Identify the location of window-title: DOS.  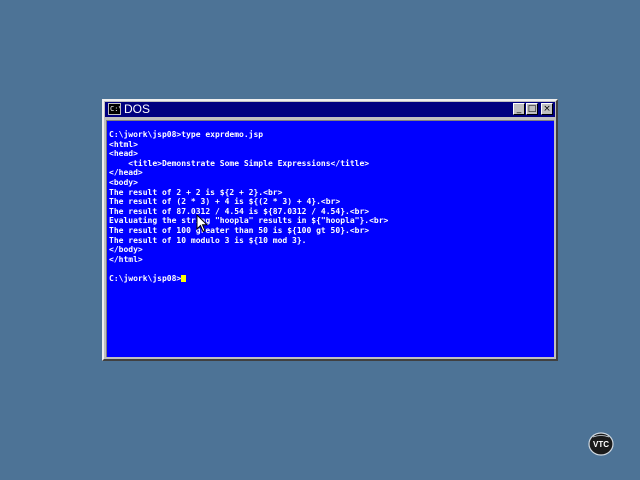
(137, 109).